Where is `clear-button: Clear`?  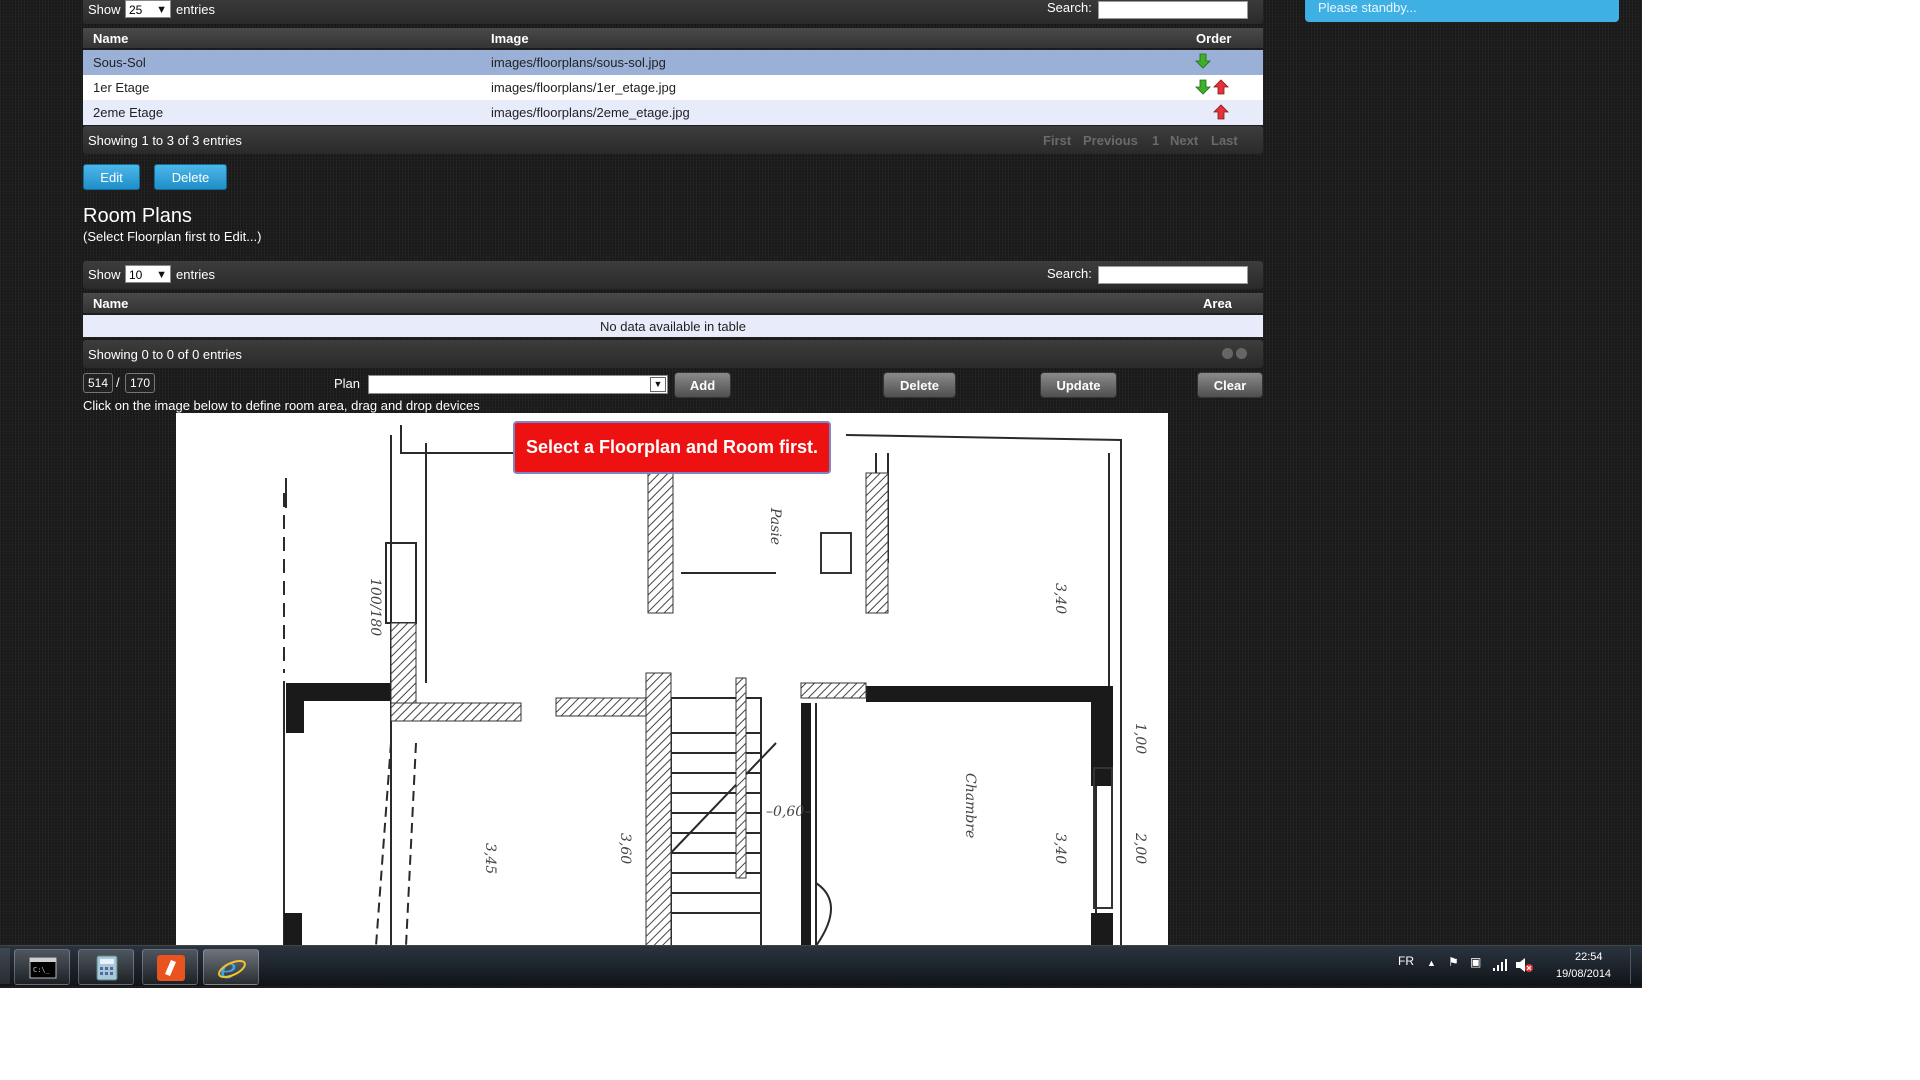 clear-button: Clear is located at coordinates (1230, 385).